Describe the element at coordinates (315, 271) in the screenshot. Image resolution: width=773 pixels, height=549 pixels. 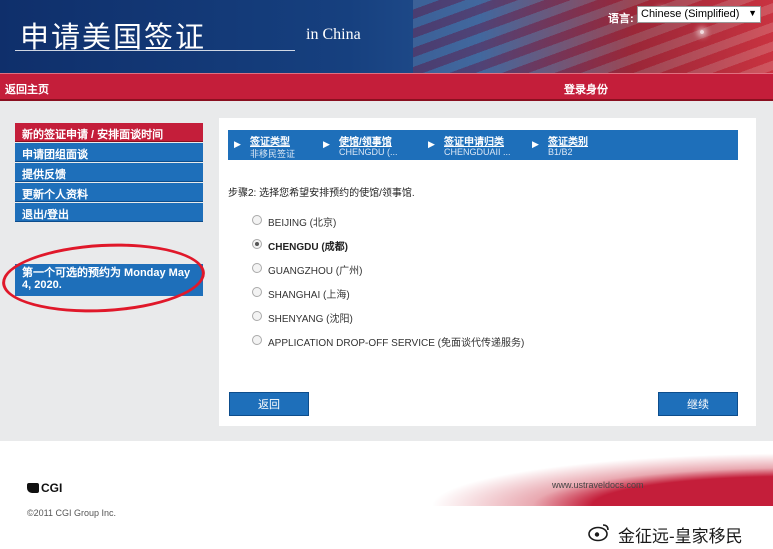
I see `radio-label: GUANGZHOU (广州)` at that location.